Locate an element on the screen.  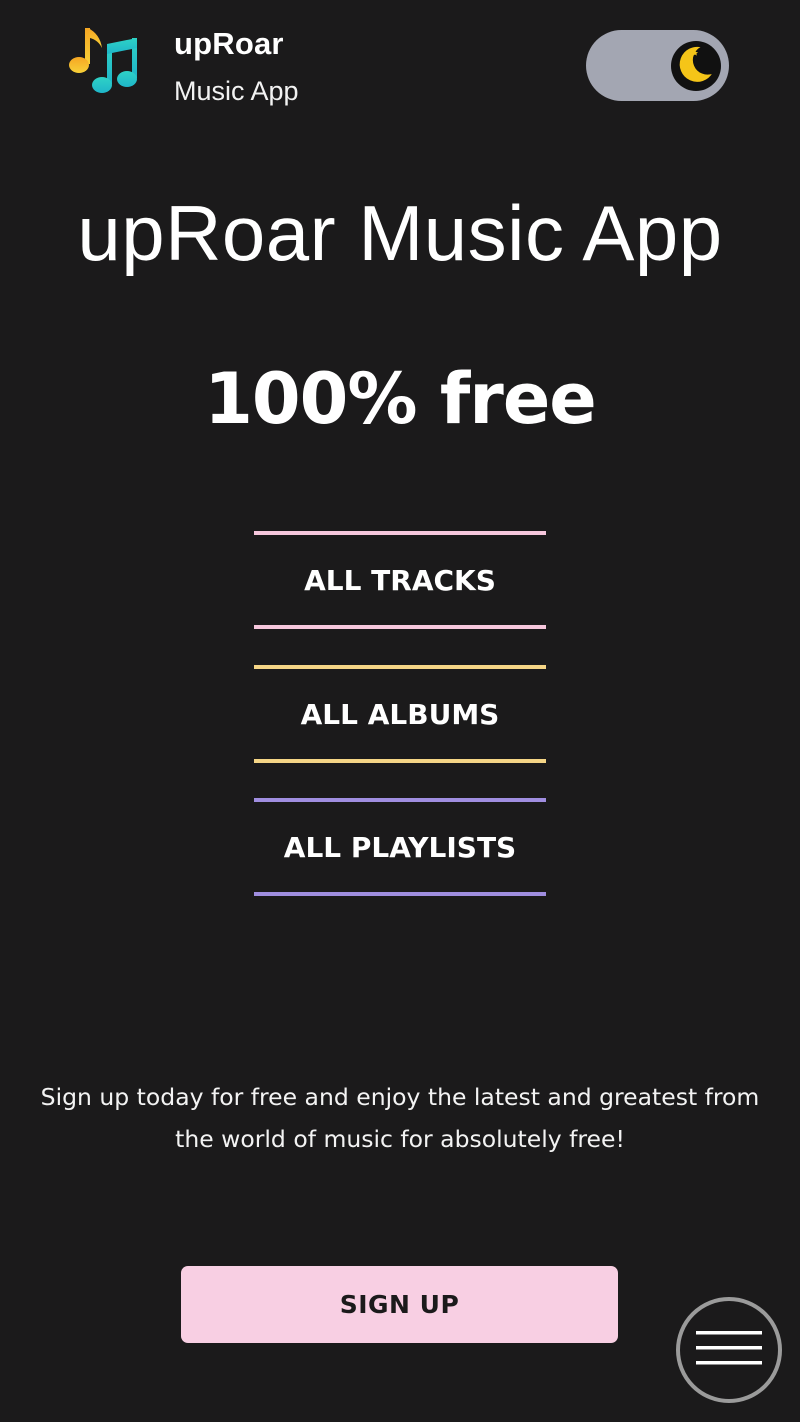
all-playlists-link: ALL PLAYLISTS is located at coordinates (400, 847).